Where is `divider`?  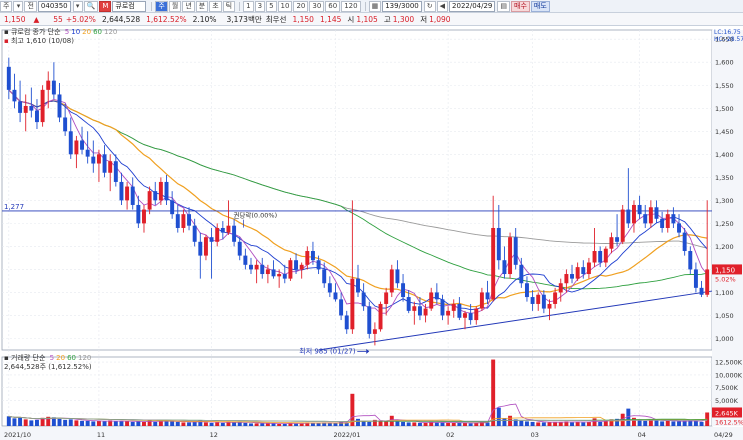 divider is located at coordinates (240, 6).